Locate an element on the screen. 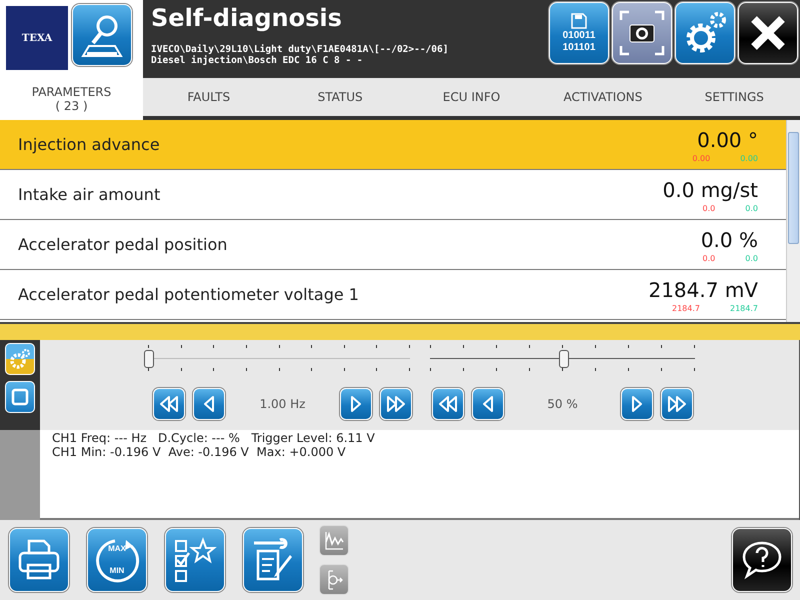 The height and width of the screenshot is (600, 800). slider-reading: 1.00 Hz is located at coordinates (282, 404).